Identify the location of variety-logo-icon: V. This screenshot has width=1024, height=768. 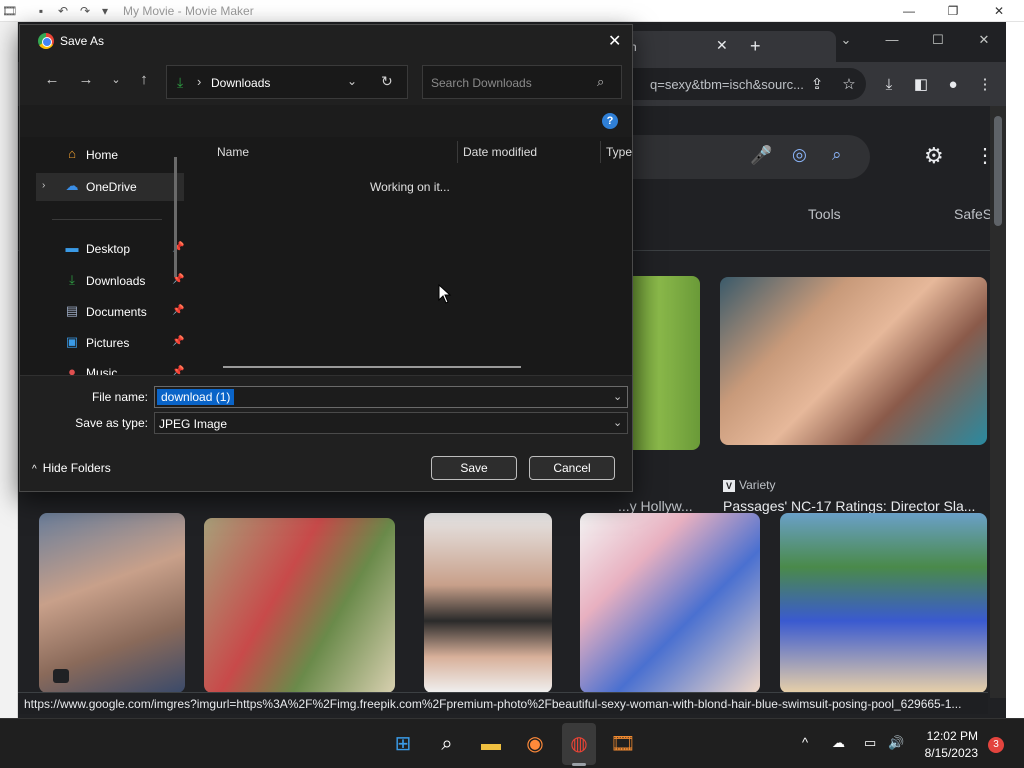
(729, 486).